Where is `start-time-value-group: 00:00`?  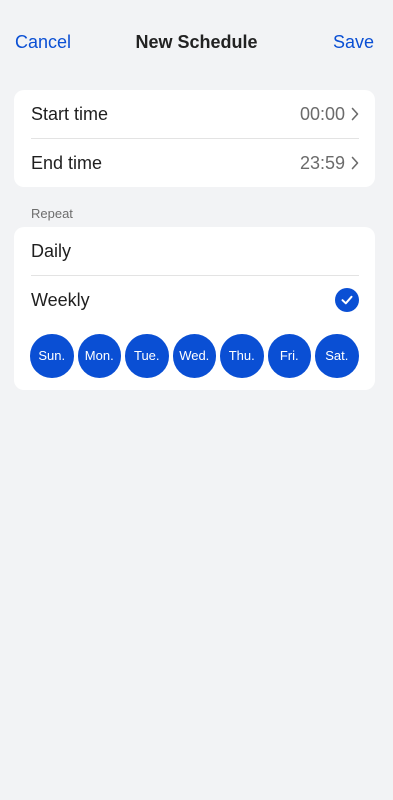
start-time-value-group: 00:00 is located at coordinates (329, 114).